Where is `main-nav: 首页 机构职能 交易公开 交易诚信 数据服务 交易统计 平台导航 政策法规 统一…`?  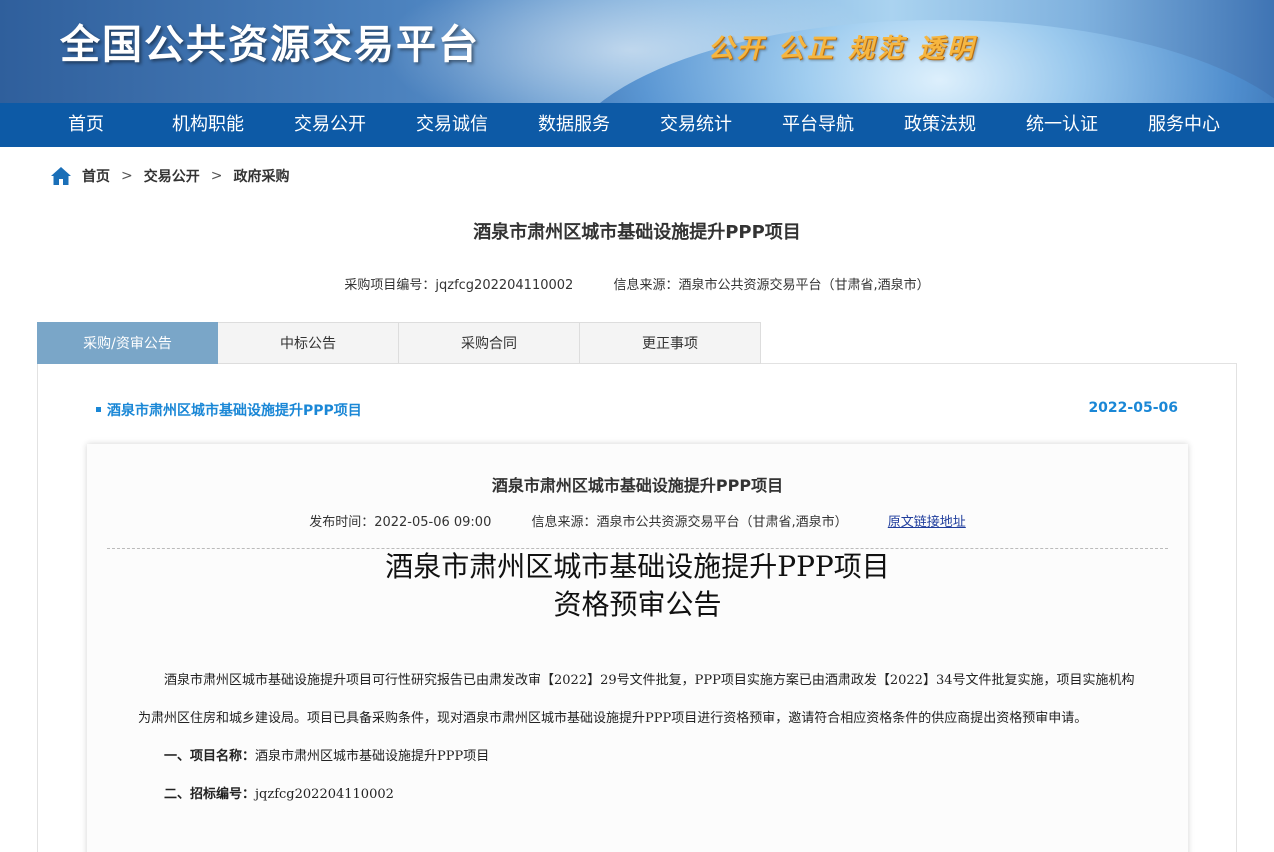 main-nav: 首页 机构职能 交易公开 交易诚信 数据服务 交易统计 平台导航 政策法规 统一… is located at coordinates (637, 125).